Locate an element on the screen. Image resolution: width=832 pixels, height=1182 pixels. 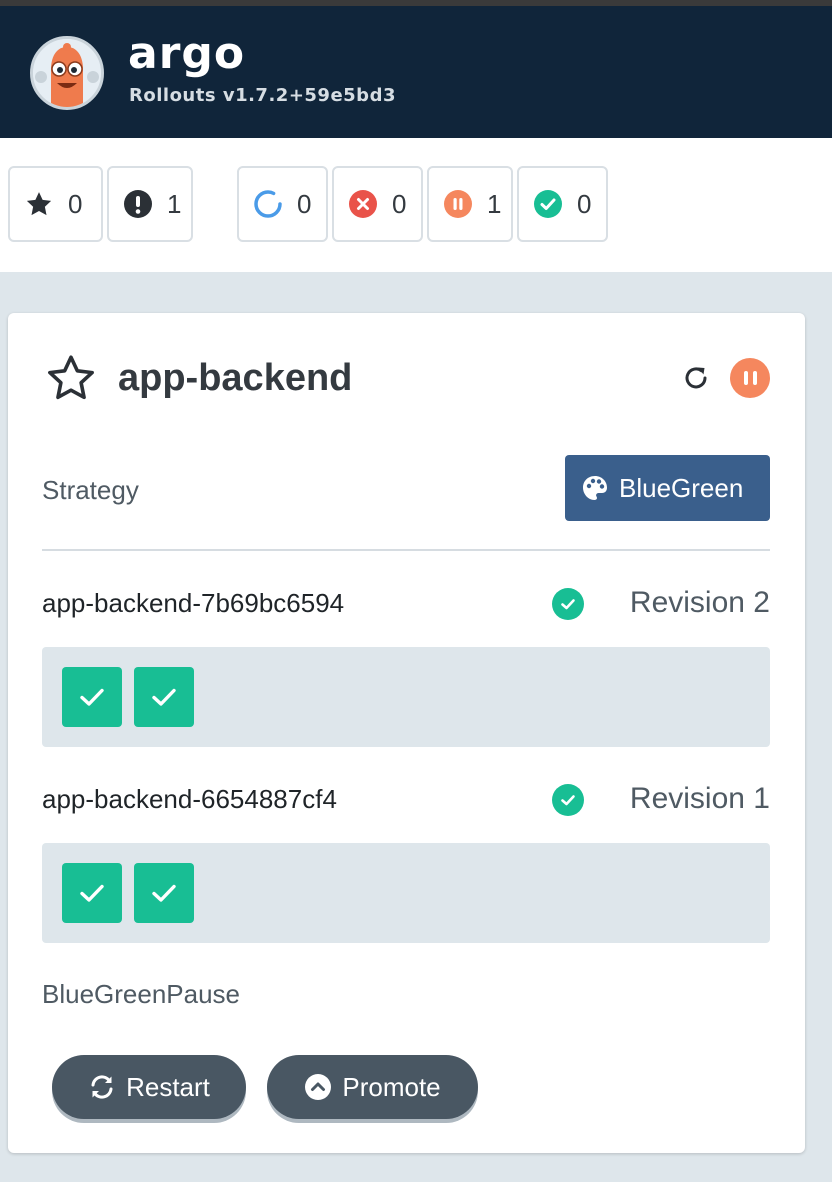
degraded-icon is located at coordinates (363, 204).